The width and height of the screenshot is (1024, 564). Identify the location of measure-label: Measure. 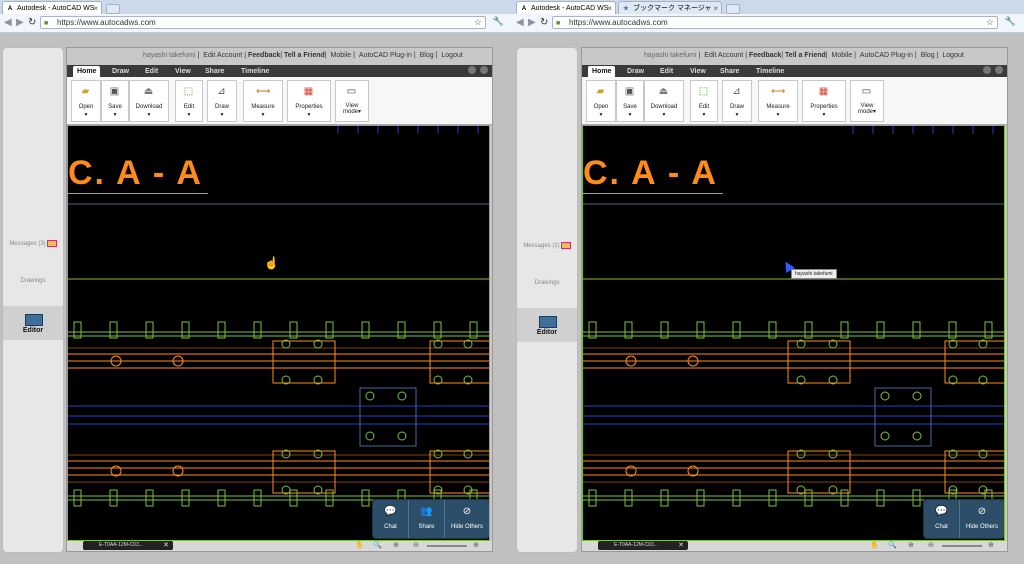
(263, 107).